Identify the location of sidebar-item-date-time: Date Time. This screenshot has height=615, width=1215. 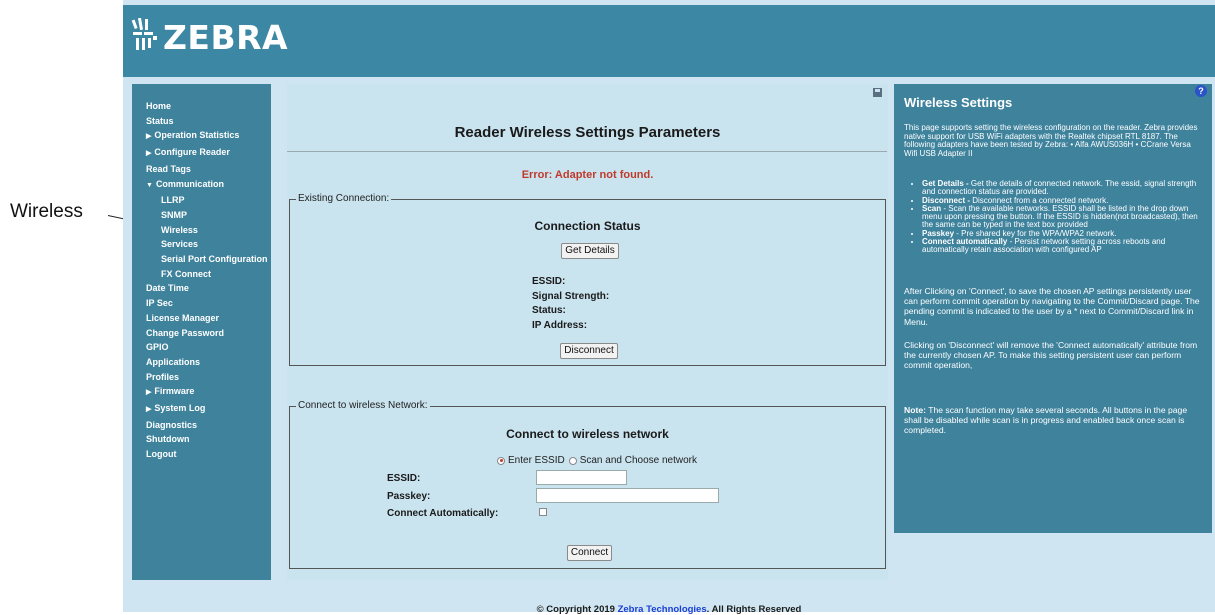
(201, 288).